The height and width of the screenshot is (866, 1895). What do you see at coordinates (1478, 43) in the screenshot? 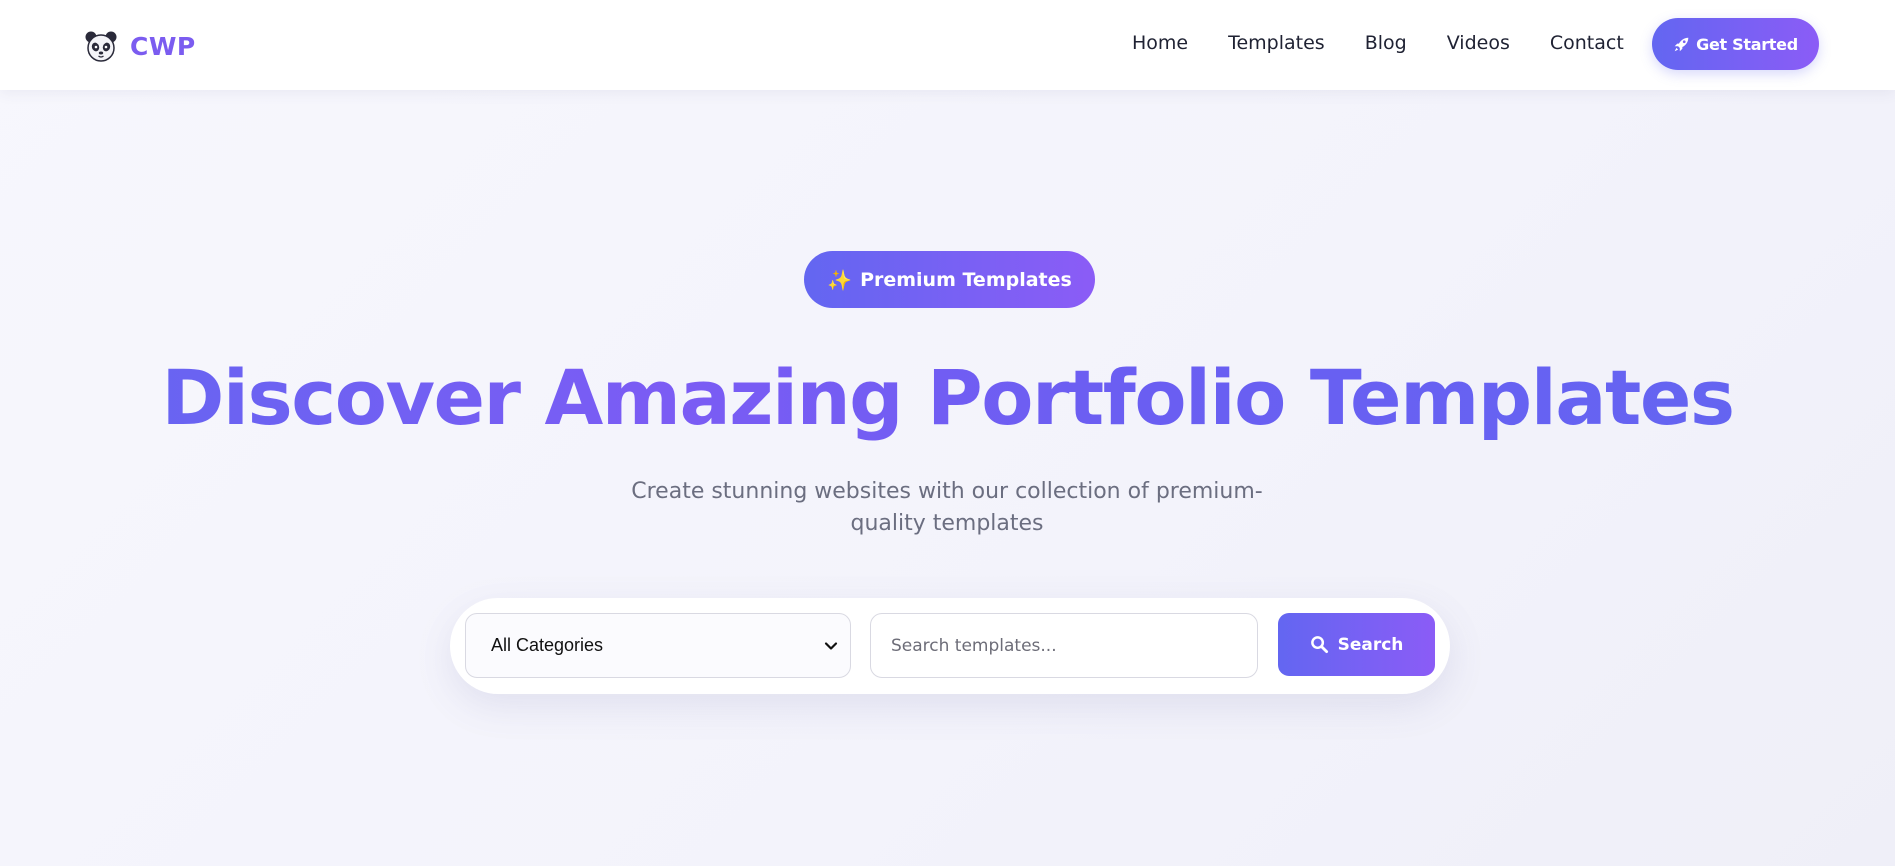
I see `nav-link-videos: Videos` at bounding box center [1478, 43].